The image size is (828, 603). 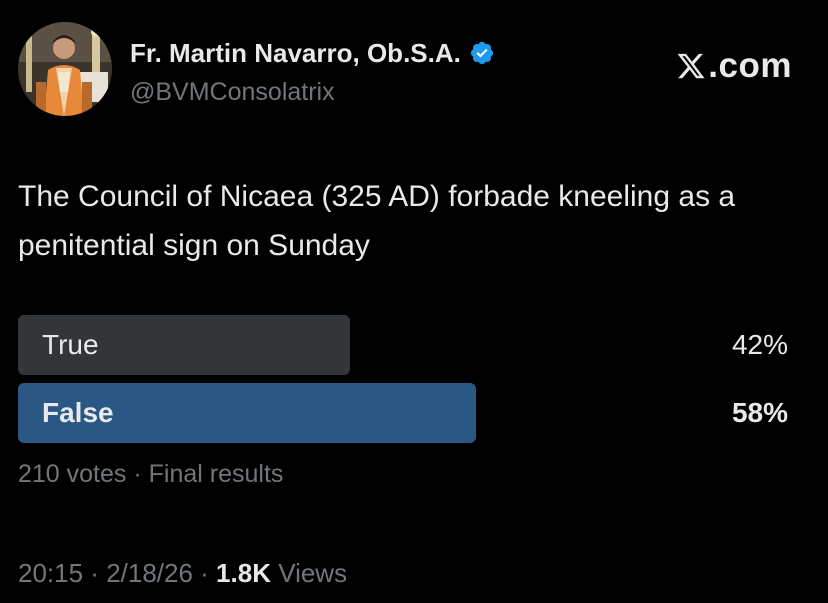 I want to click on views-label: Views, so click(x=309, y=573).